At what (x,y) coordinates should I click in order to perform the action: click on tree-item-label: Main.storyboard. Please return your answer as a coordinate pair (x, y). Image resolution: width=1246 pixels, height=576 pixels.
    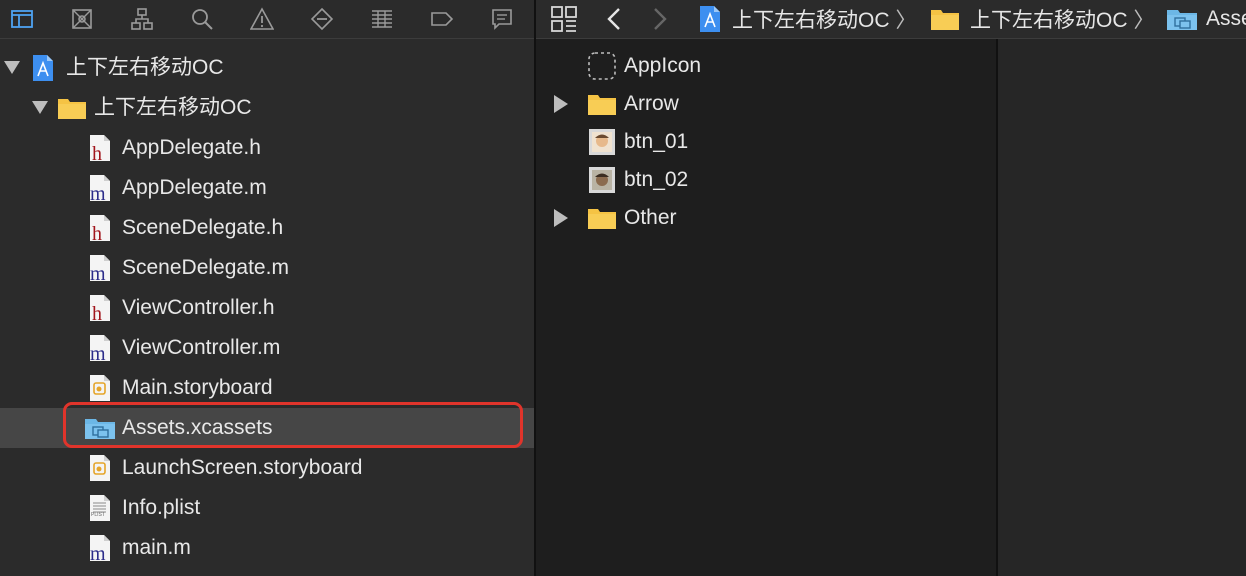
    Looking at the image, I should click on (197, 387).